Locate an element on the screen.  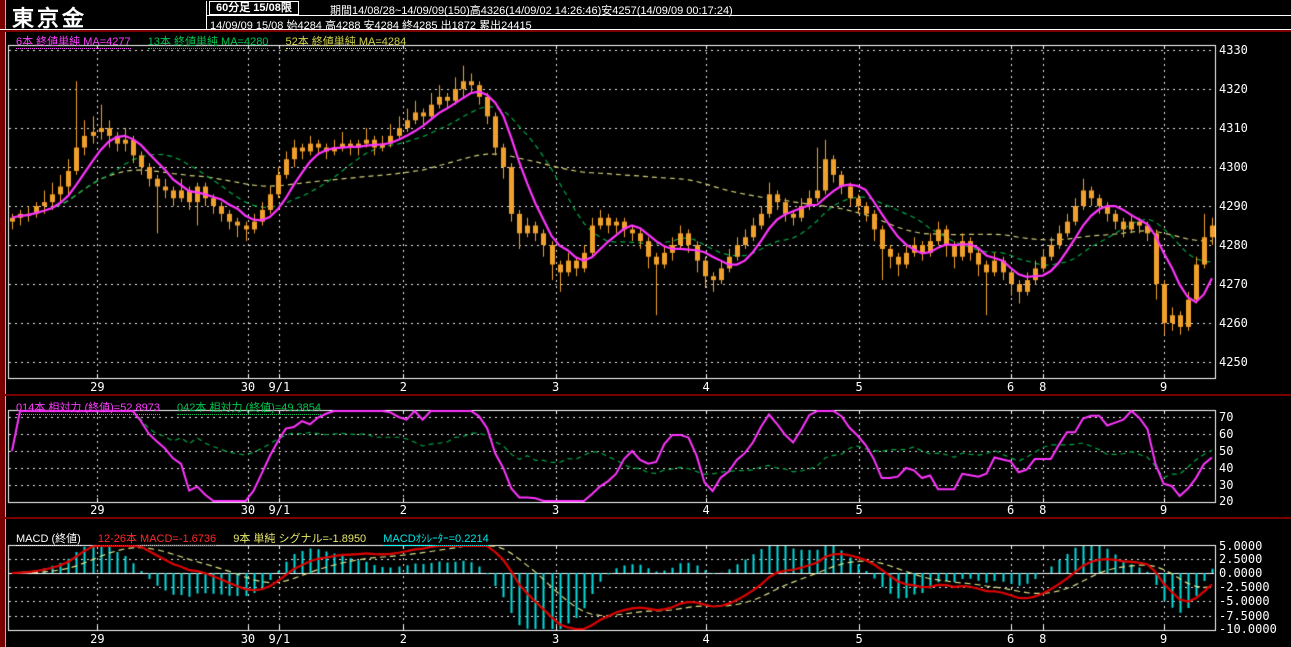
axis-tick-label: 70 is located at coordinates (1226, 416).